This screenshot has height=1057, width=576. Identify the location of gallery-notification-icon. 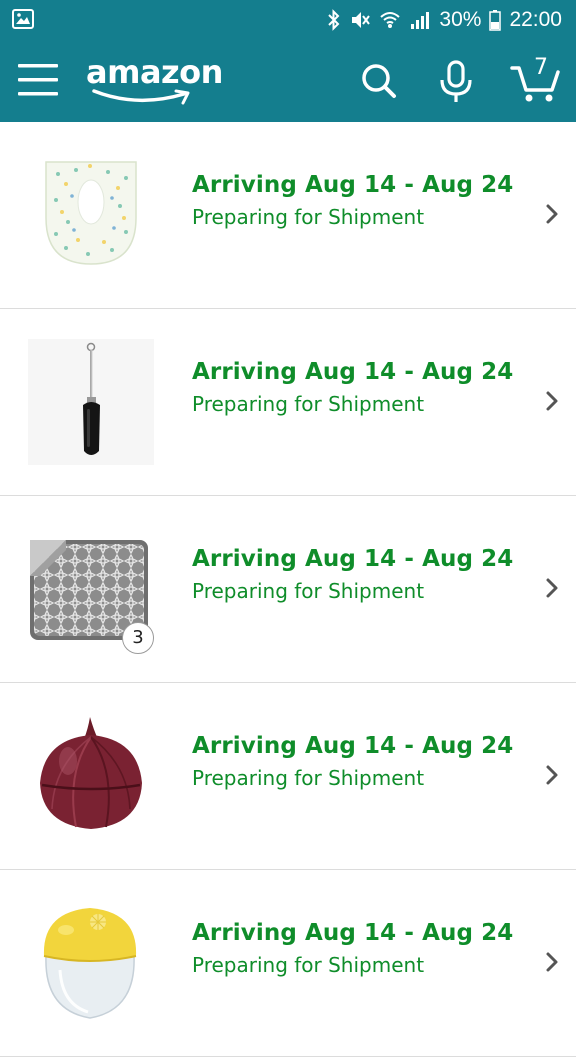
(23, 19).